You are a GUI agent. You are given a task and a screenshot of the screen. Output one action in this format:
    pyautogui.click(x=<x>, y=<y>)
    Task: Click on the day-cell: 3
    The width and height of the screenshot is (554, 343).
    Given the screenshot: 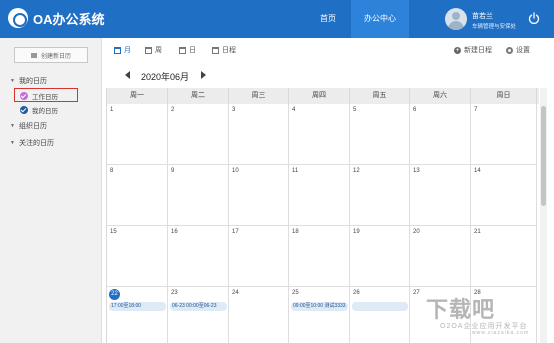 What is the action you would take?
    pyautogui.click(x=259, y=134)
    